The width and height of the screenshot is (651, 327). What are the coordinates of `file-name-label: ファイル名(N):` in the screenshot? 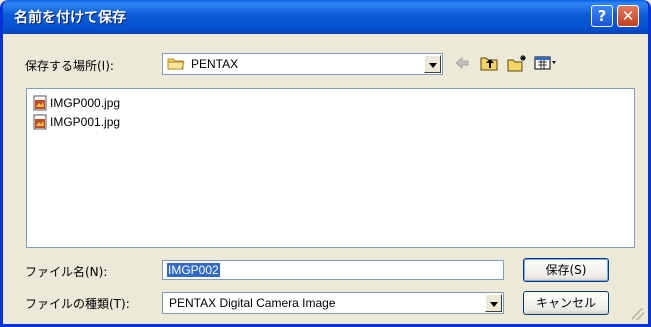 It's located at (66, 272).